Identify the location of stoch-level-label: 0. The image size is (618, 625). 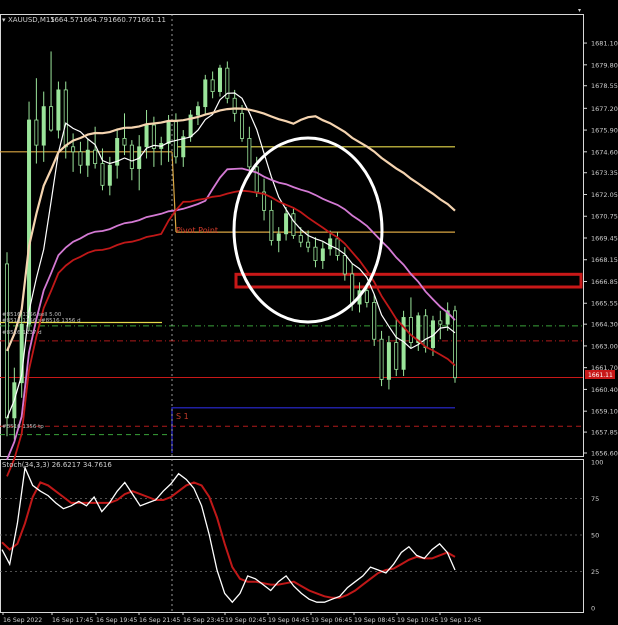
(593, 609).